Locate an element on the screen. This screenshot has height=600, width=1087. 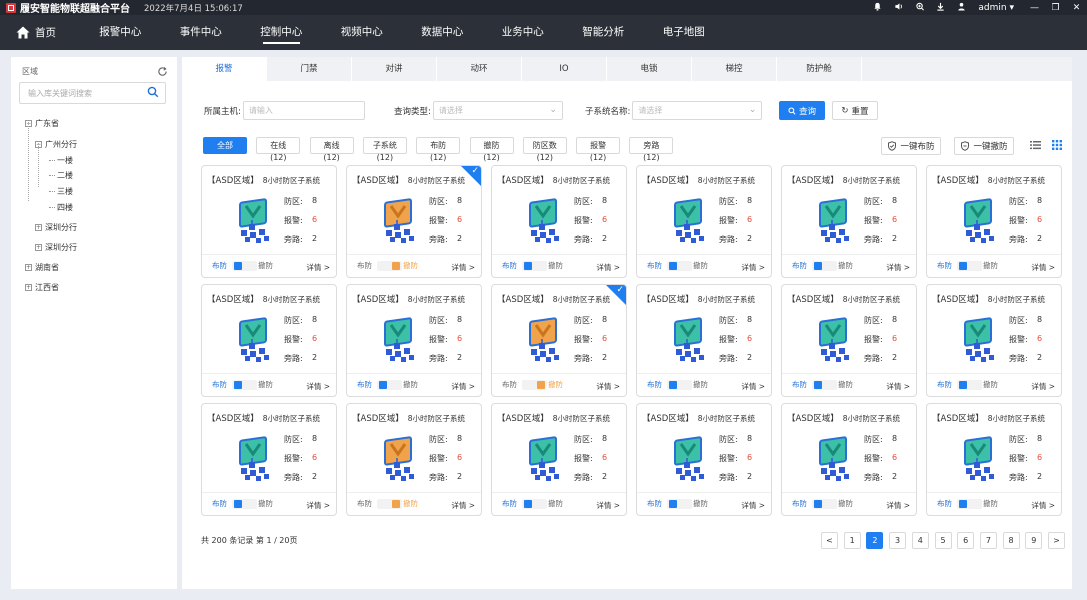
tree-node: 三楼 is located at coordinates (61, 191).